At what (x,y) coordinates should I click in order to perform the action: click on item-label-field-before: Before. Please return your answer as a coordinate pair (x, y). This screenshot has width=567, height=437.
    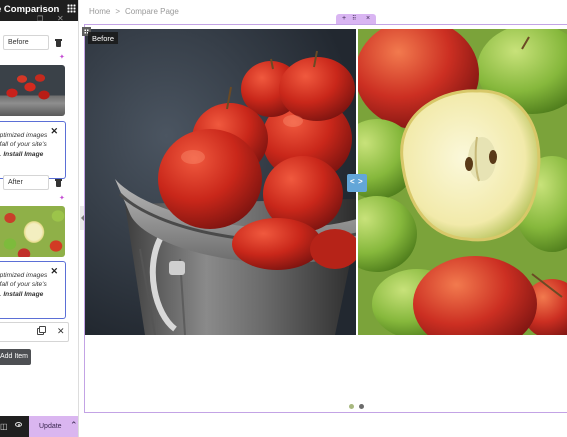
    Looking at the image, I should click on (26, 42).